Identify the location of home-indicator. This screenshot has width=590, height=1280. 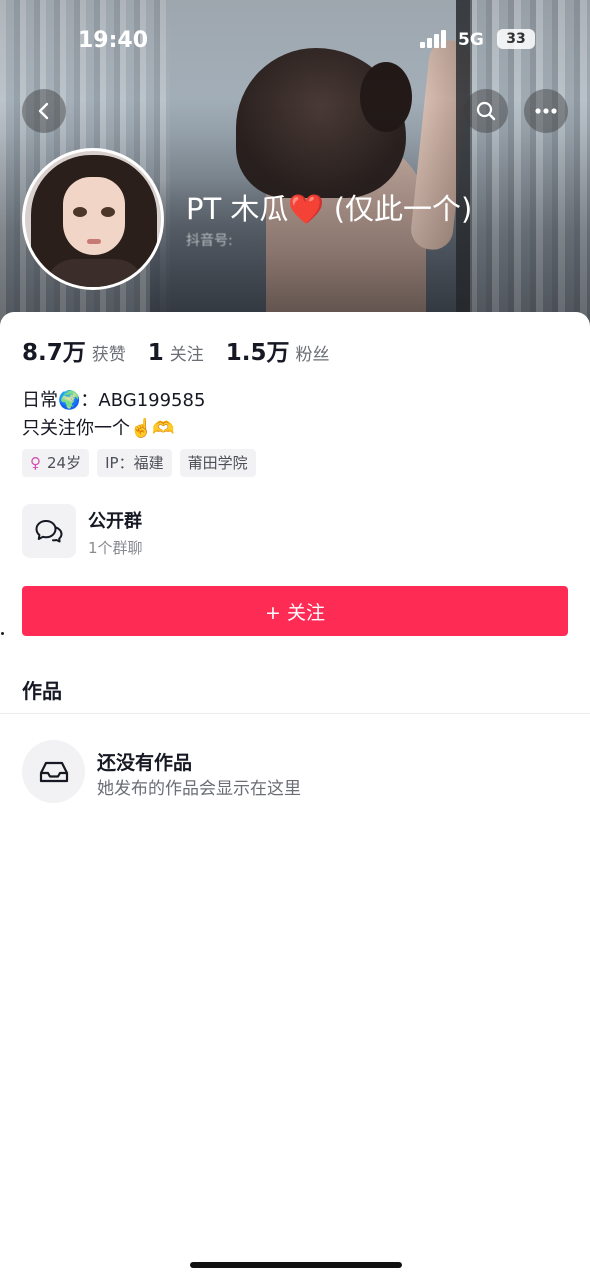
(296, 1265).